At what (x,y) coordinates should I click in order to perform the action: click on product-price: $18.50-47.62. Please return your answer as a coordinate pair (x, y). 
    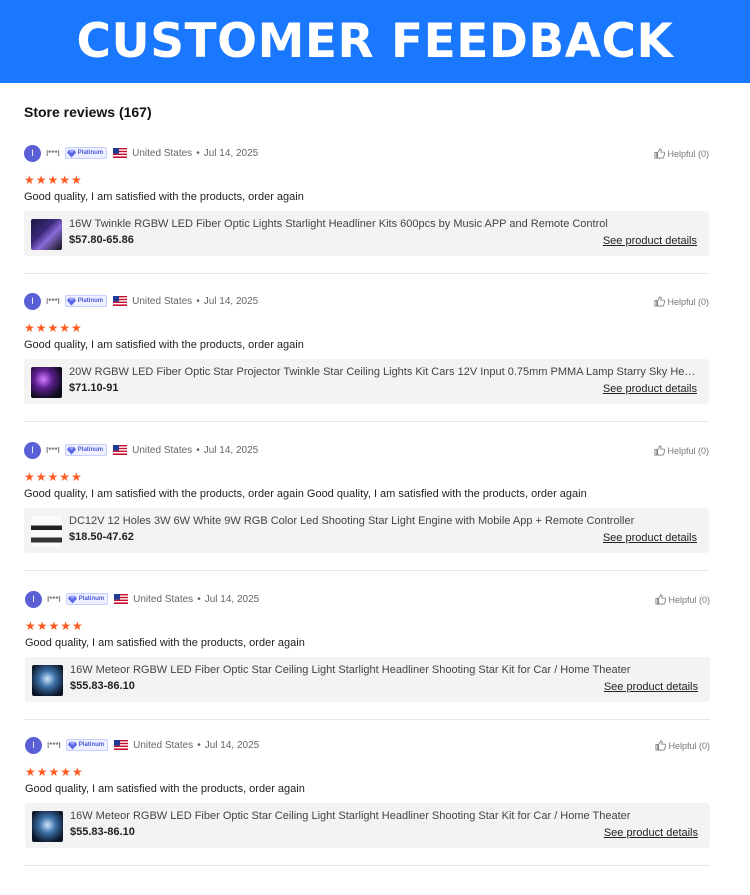
    Looking at the image, I should click on (101, 537).